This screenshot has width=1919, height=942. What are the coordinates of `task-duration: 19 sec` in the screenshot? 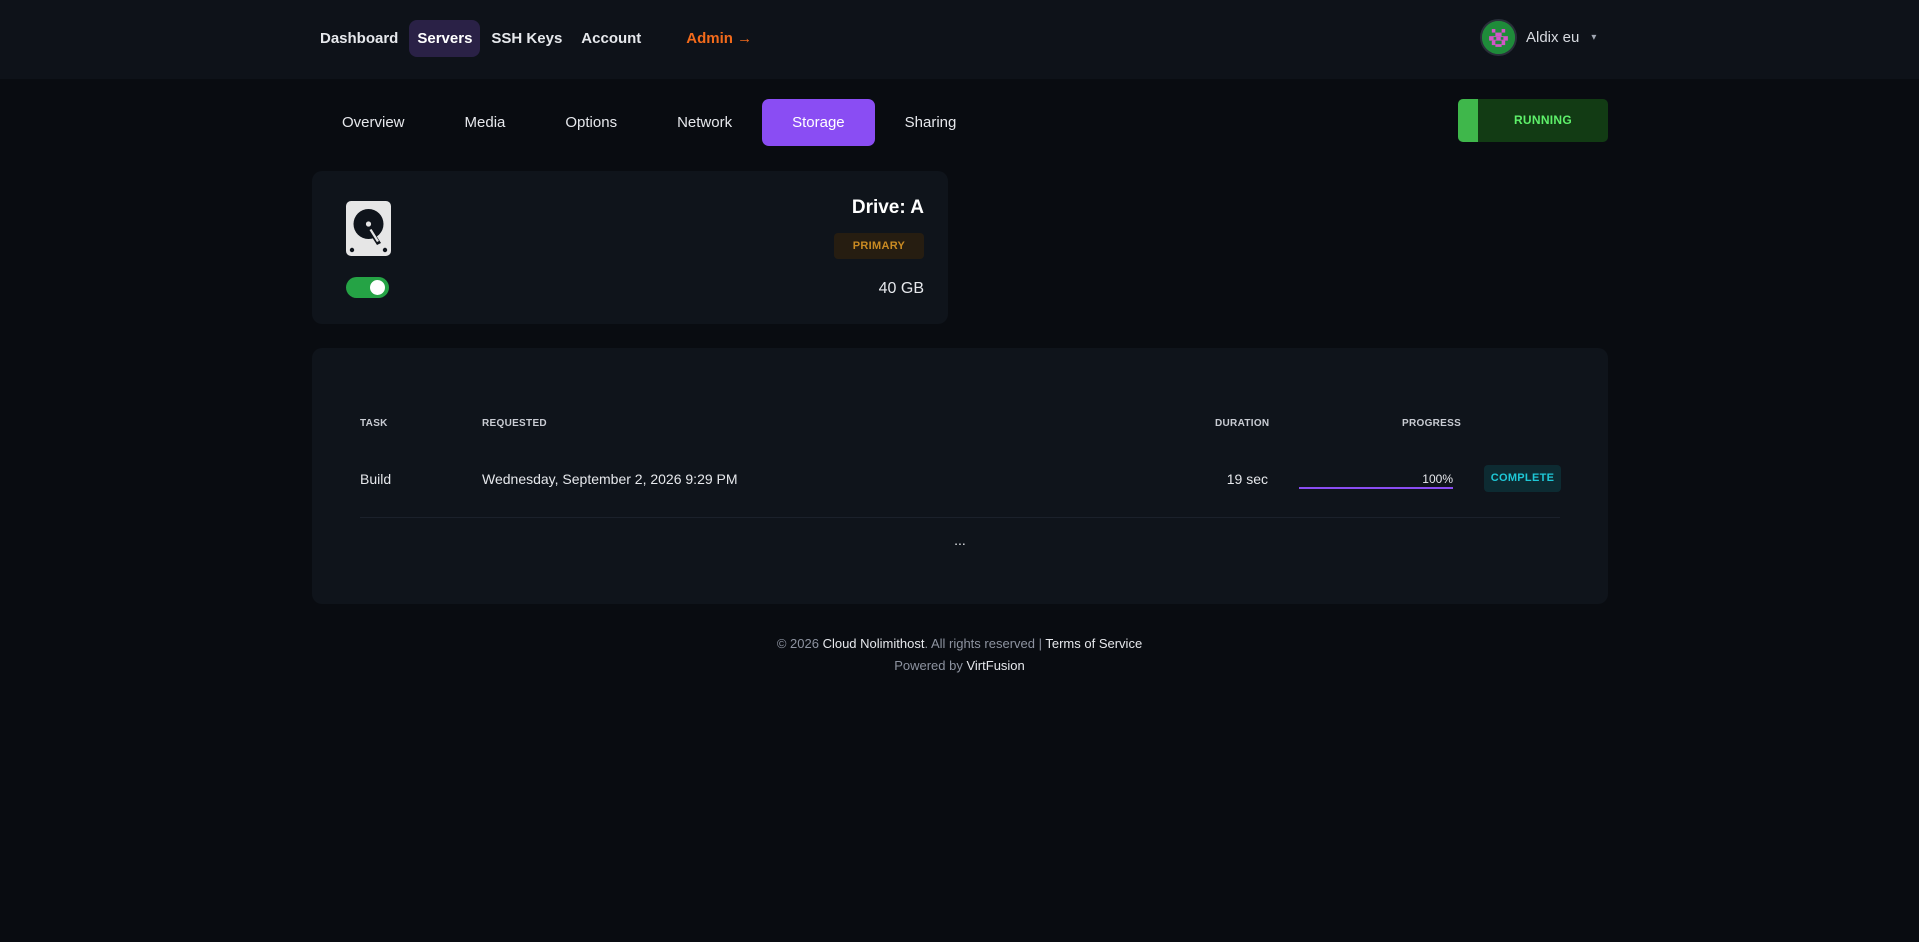 It's located at (1247, 479).